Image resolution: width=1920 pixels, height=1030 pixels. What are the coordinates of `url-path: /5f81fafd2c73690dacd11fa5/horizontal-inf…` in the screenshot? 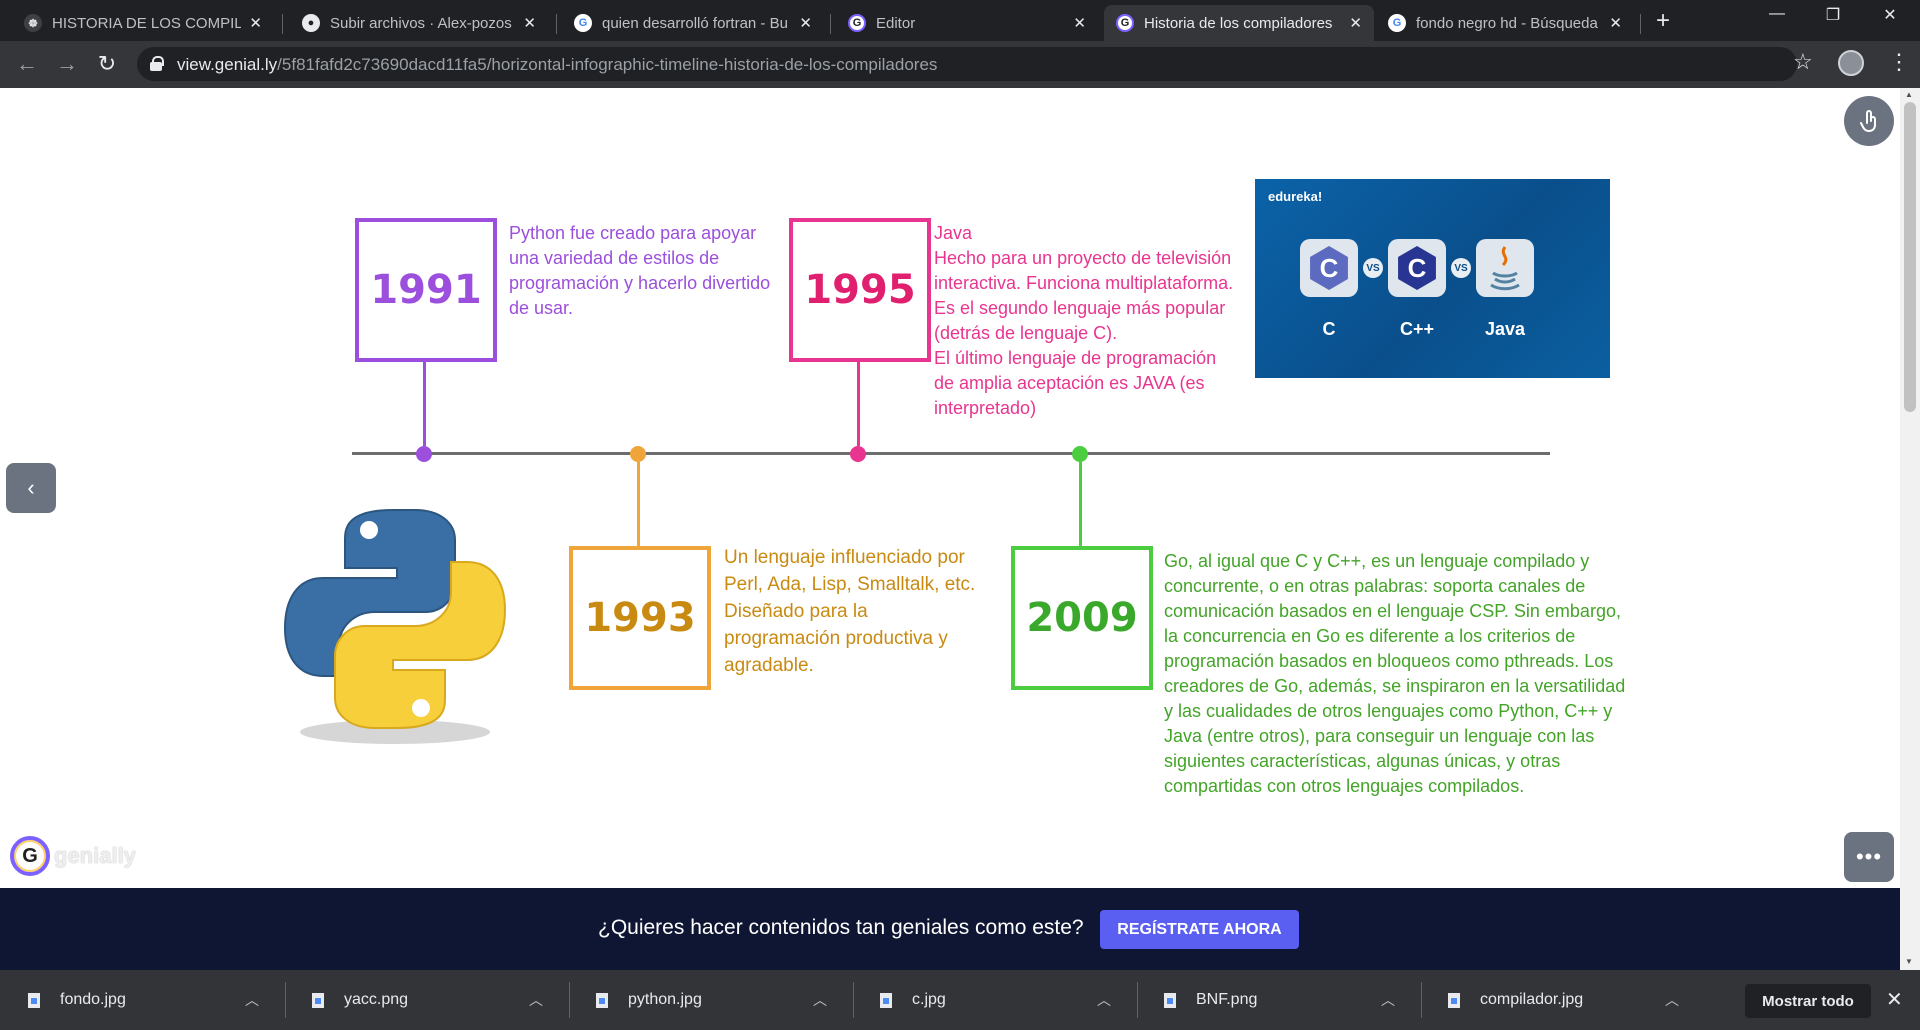 It's located at (607, 64).